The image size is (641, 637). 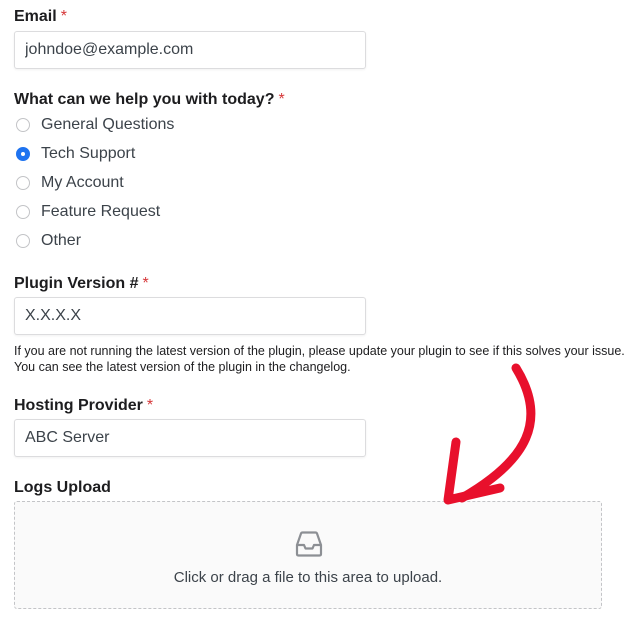 I want to click on hosting-provider-label: Hosting Provider *, so click(x=83, y=406).